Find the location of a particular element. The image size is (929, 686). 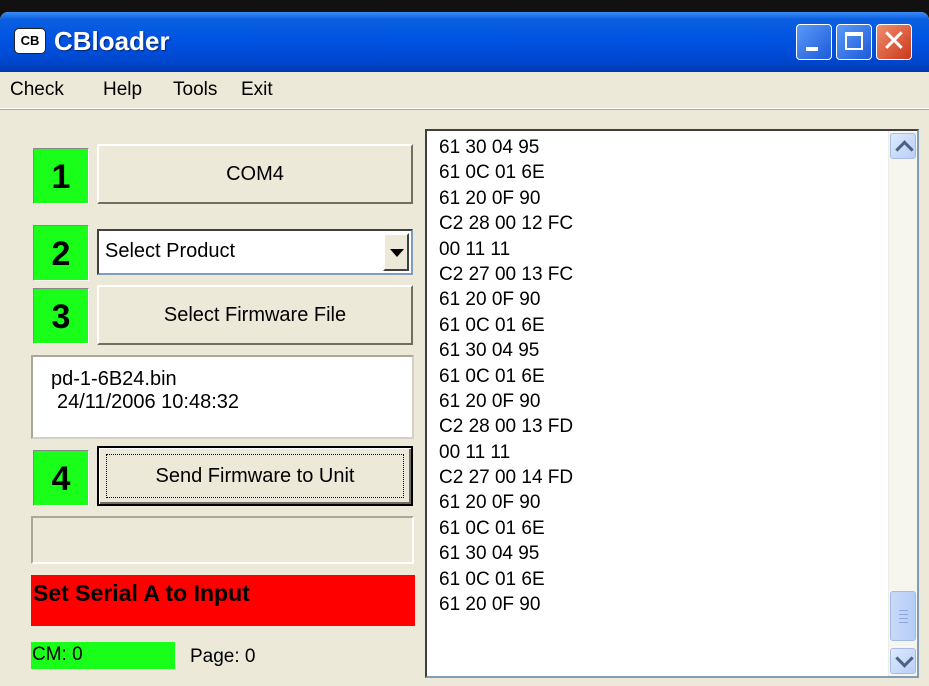

send-firmware-button: Send Firmware to Unit is located at coordinates (255, 476).